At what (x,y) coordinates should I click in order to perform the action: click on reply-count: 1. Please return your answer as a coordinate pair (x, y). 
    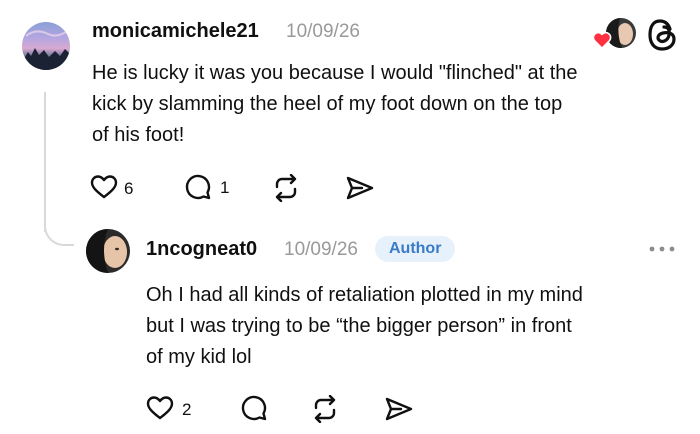
    Looking at the image, I should click on (225, 187).